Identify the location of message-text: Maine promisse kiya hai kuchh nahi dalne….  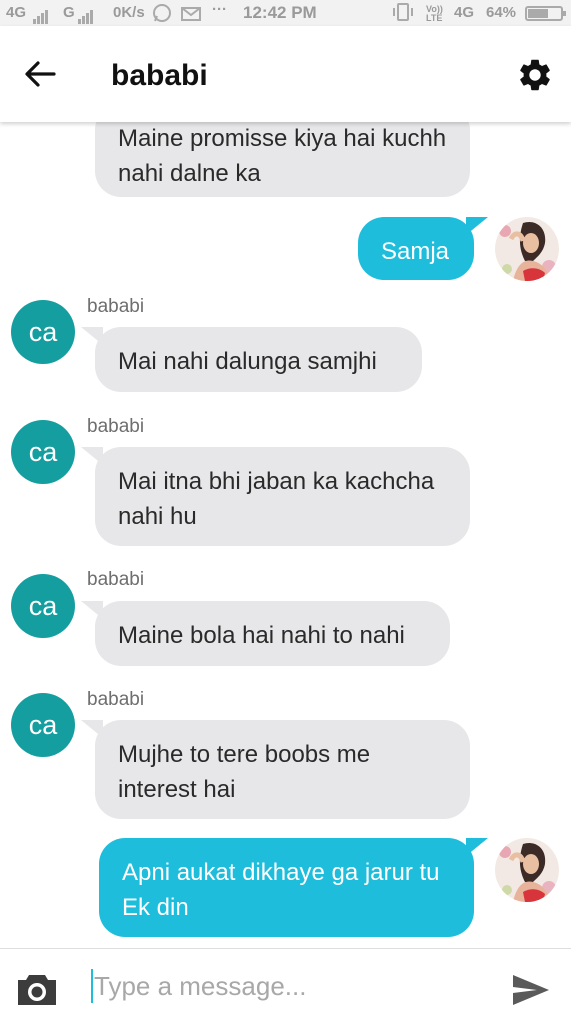
(282, 156).